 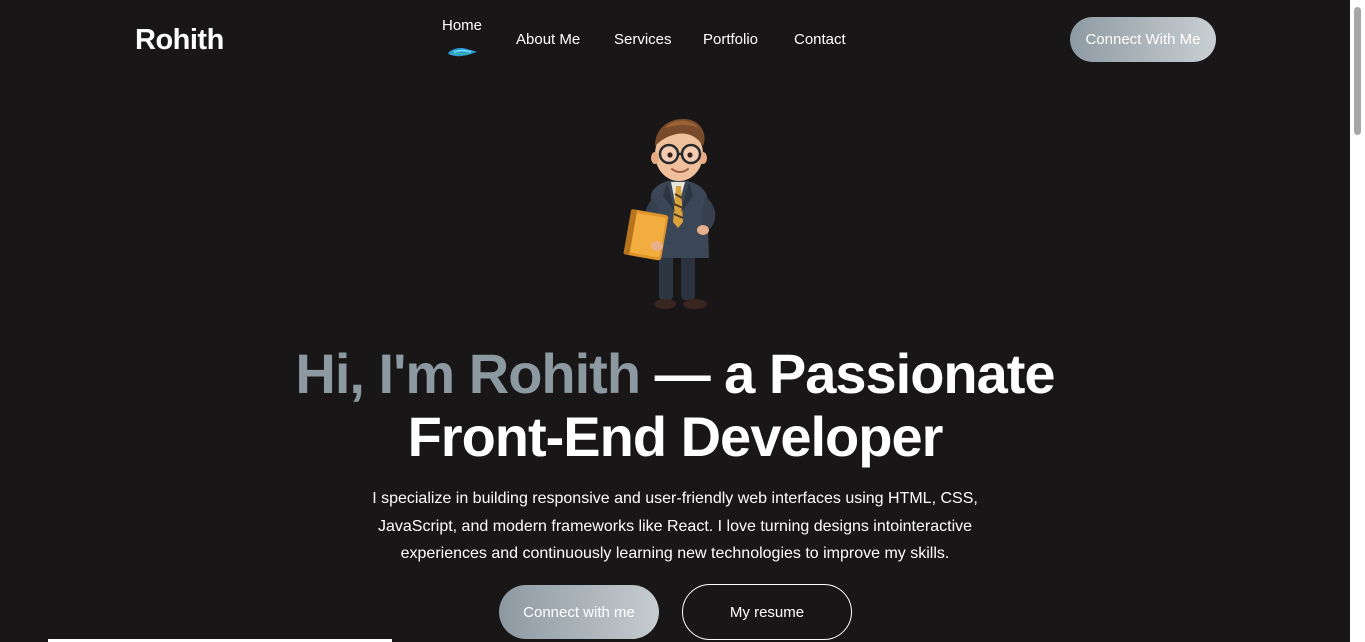 I want to click on hero-headline-line1: Hi, I'm Rohith — a Passionate, so click(x=675, y=374).